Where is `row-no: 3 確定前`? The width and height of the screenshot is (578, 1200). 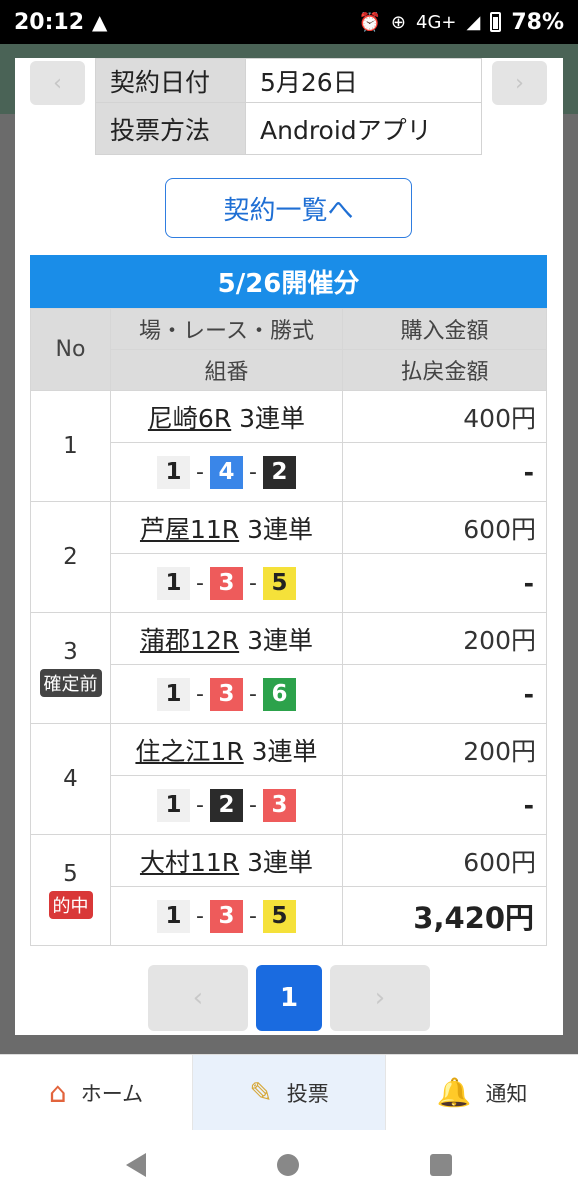
row-no: 3 確定前 is located at coordinates (70, 668).